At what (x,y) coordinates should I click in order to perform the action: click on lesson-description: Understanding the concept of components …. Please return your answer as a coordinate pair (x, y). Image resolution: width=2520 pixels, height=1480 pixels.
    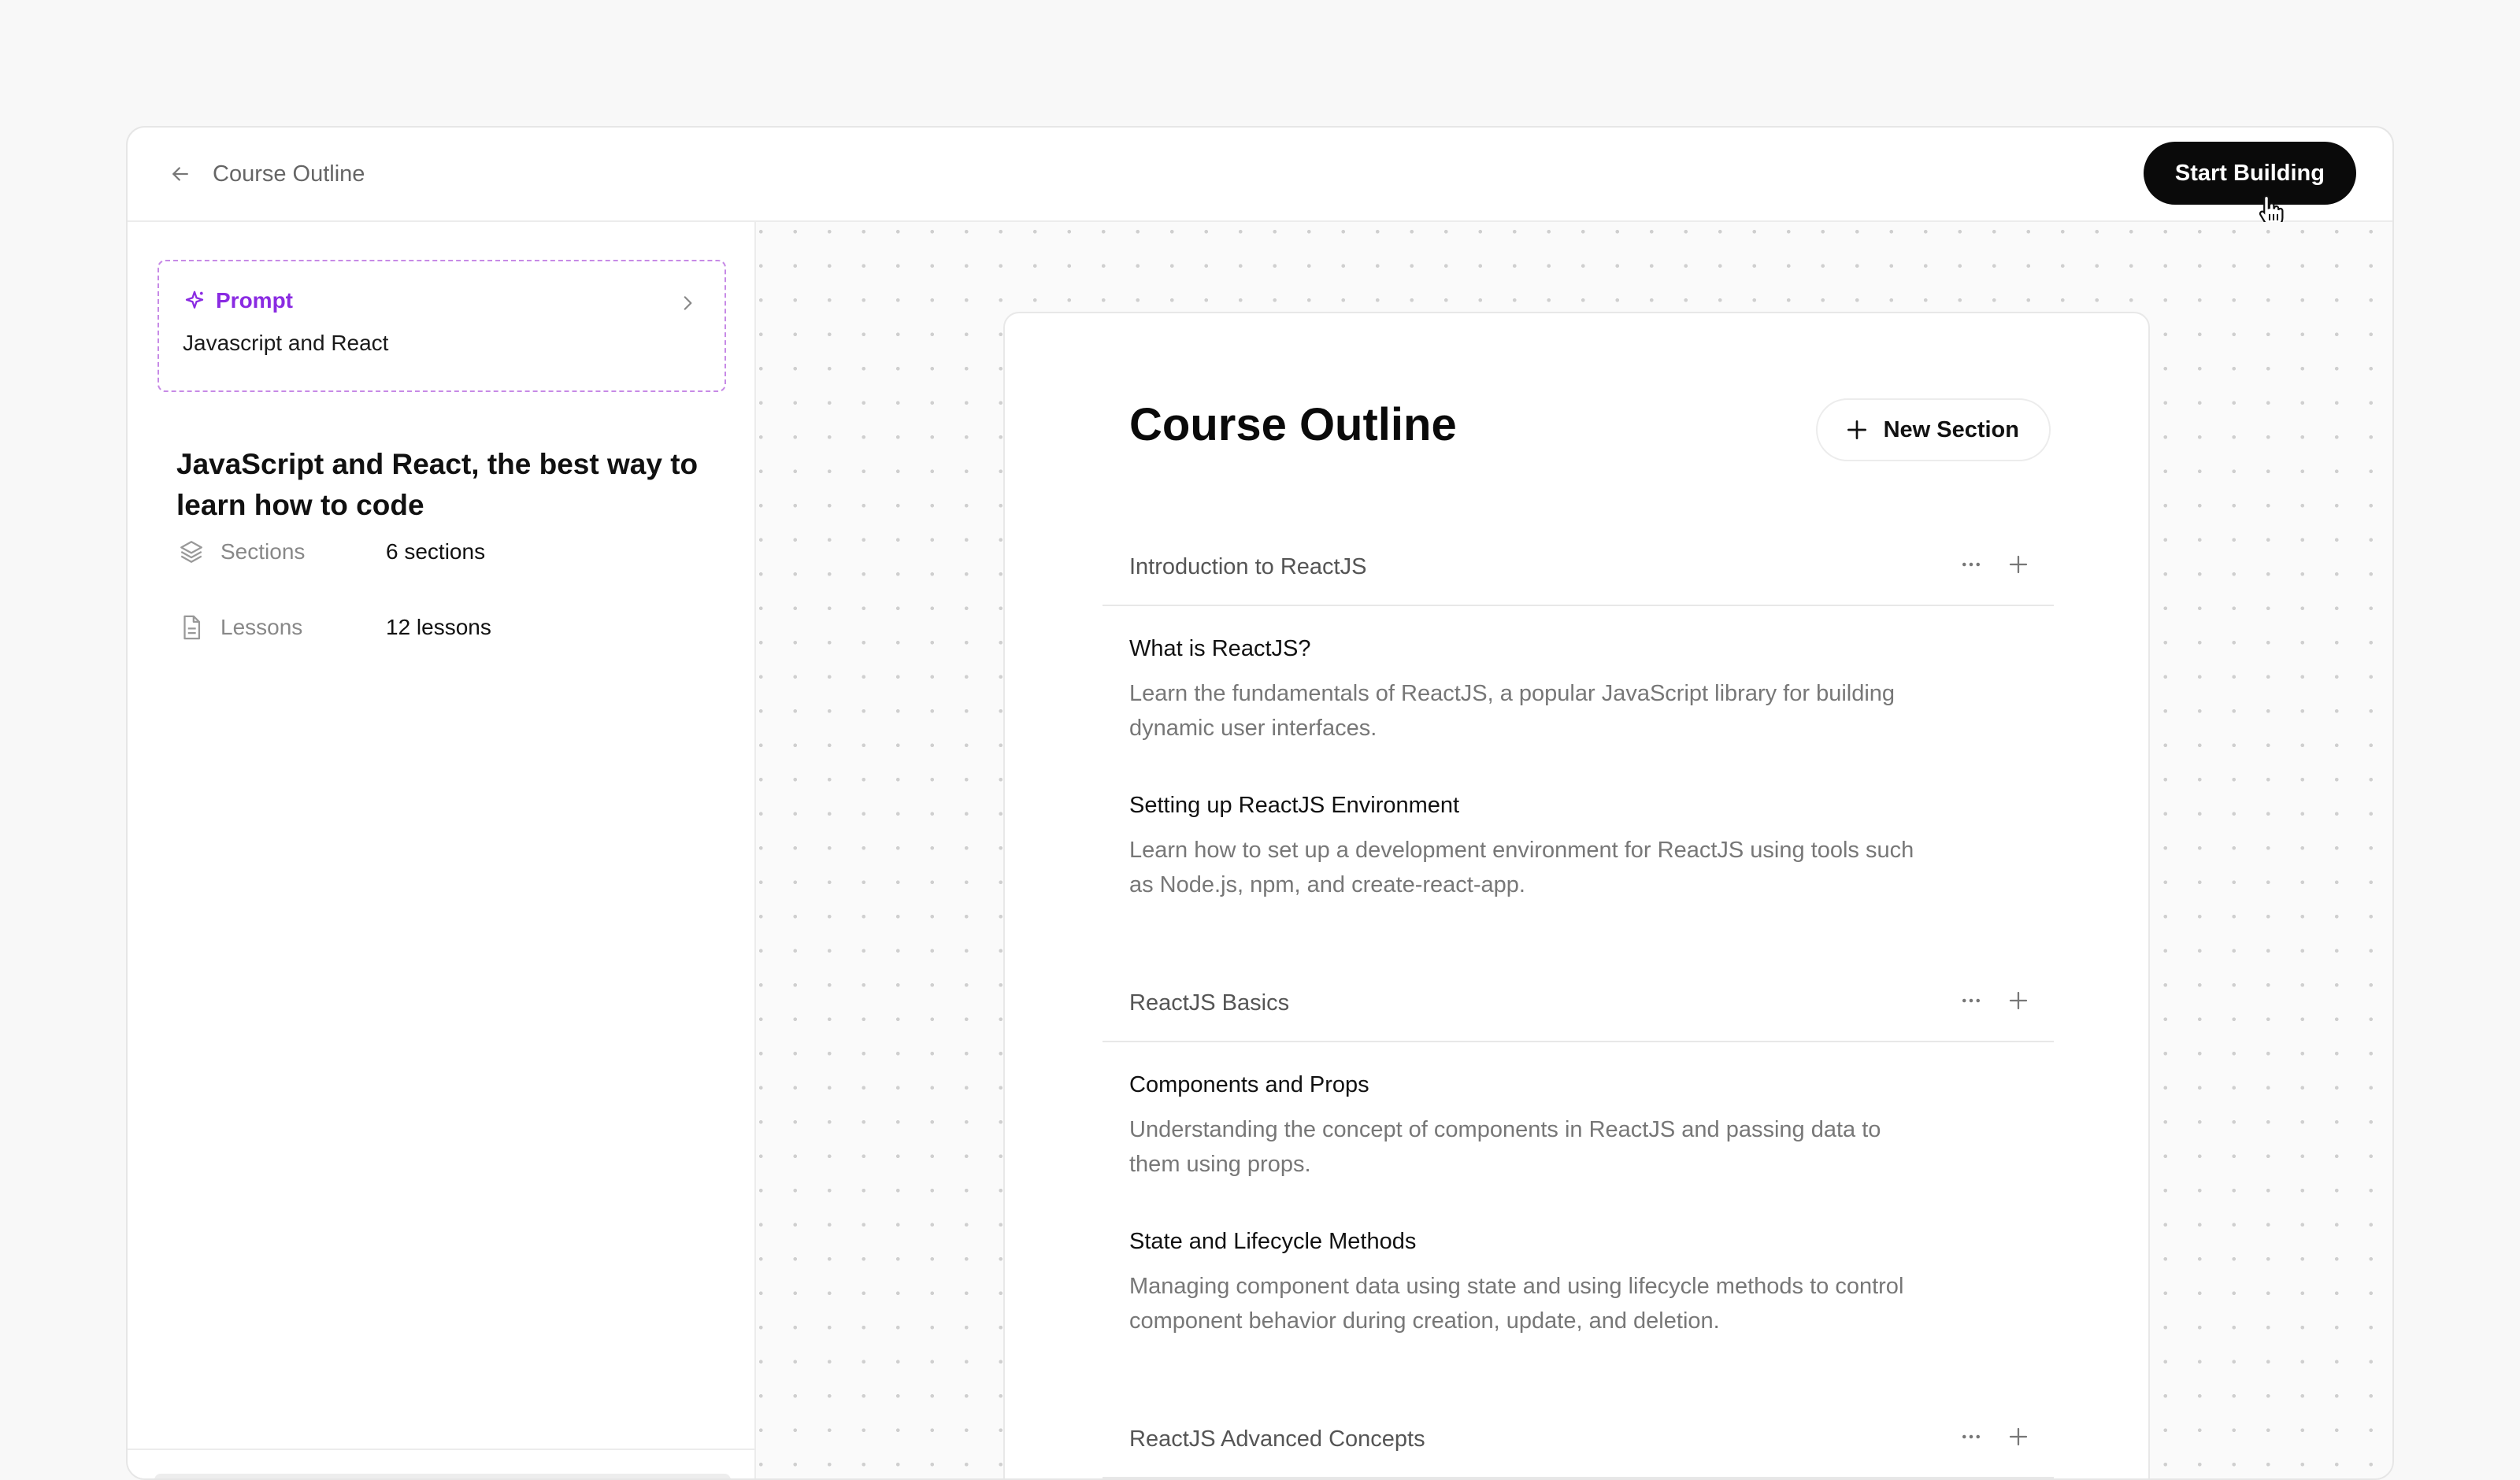
    Looking at the image, I should click on (1505, 1147).